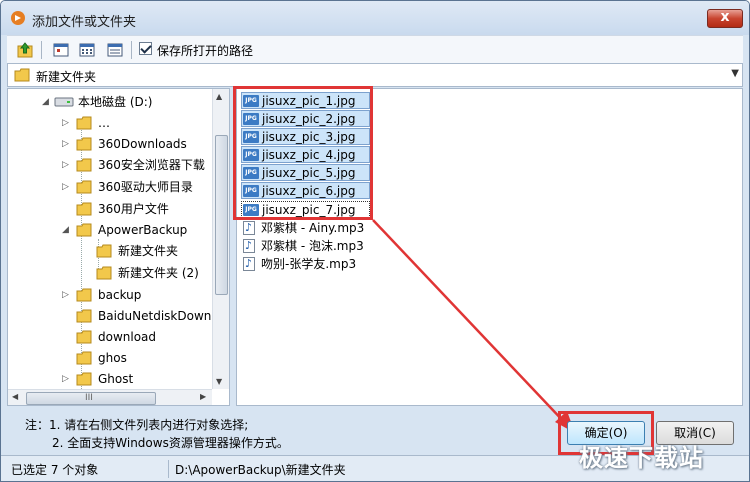 This screenshot has width=750, height=482. I want to click on selection-count: 已选定 7 个对象, so click(55, 470).